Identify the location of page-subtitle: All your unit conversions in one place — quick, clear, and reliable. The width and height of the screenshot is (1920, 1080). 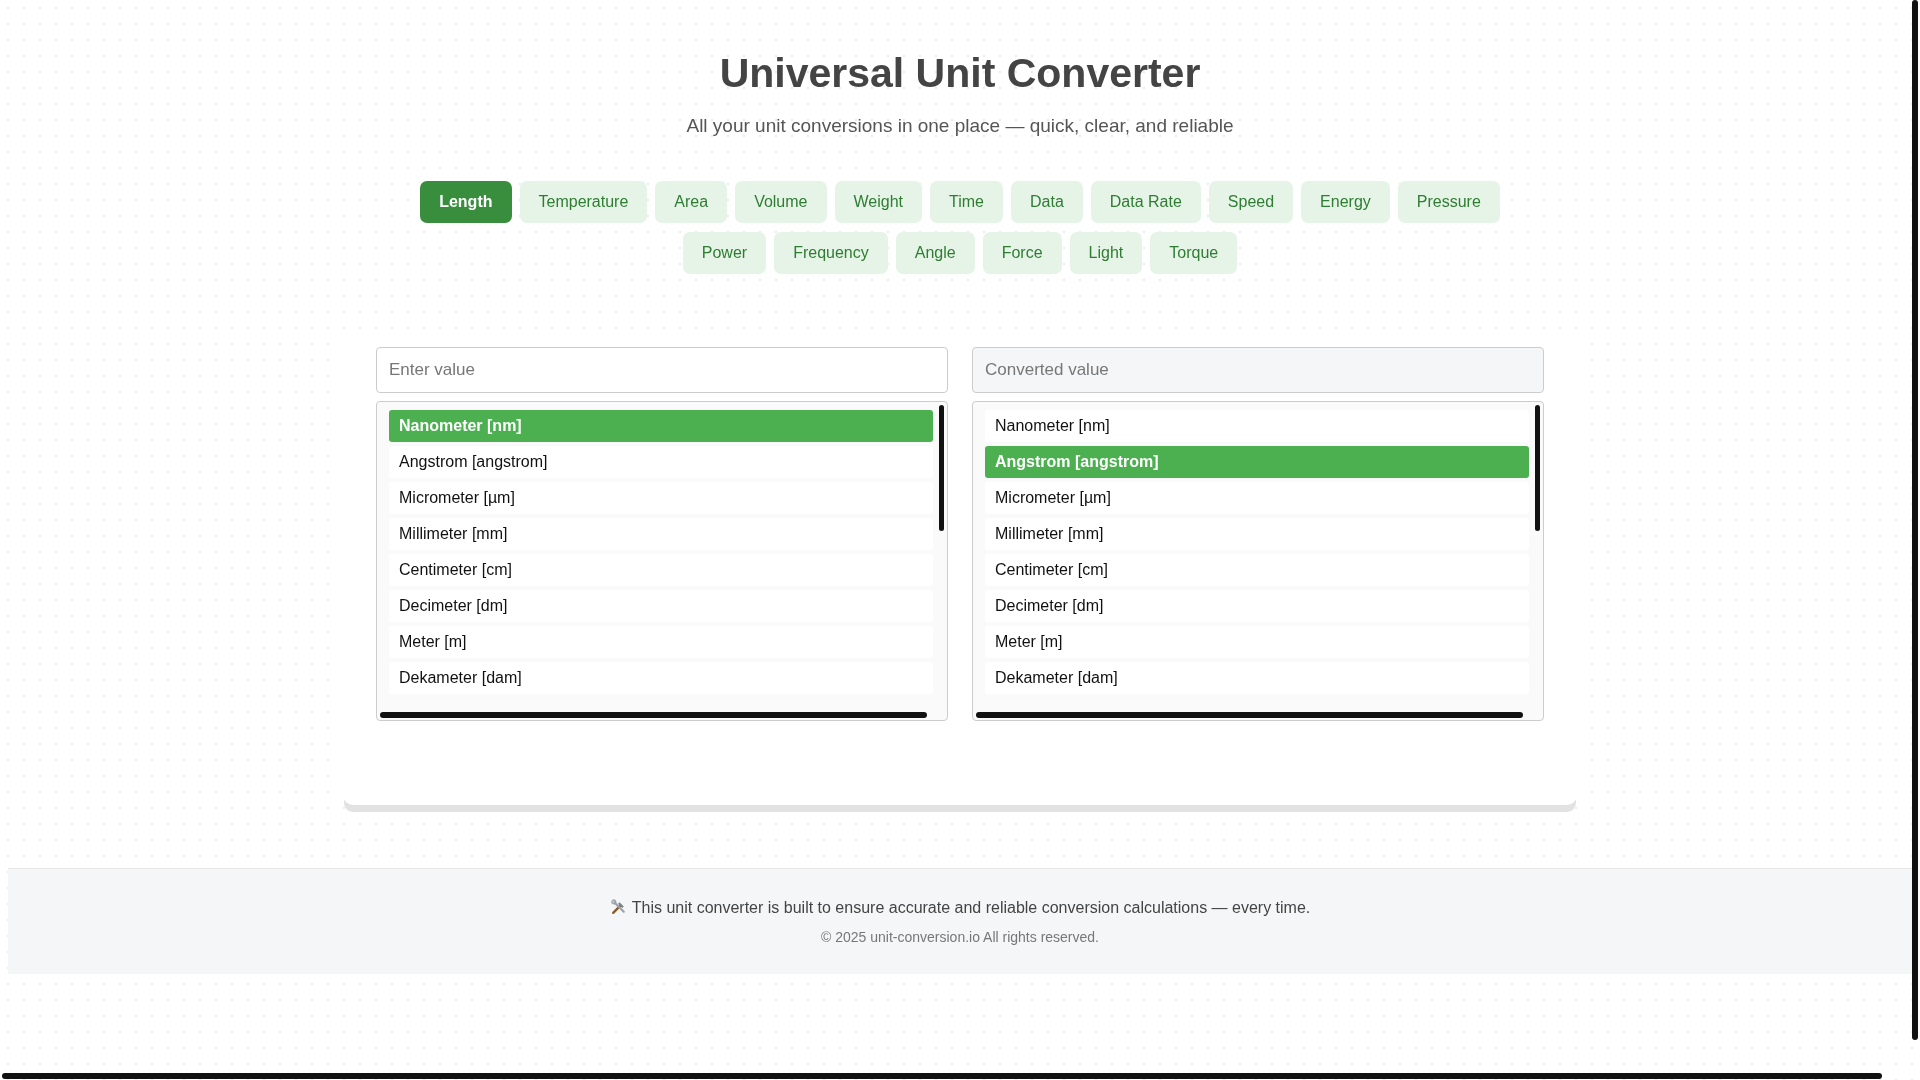
(960, 126).